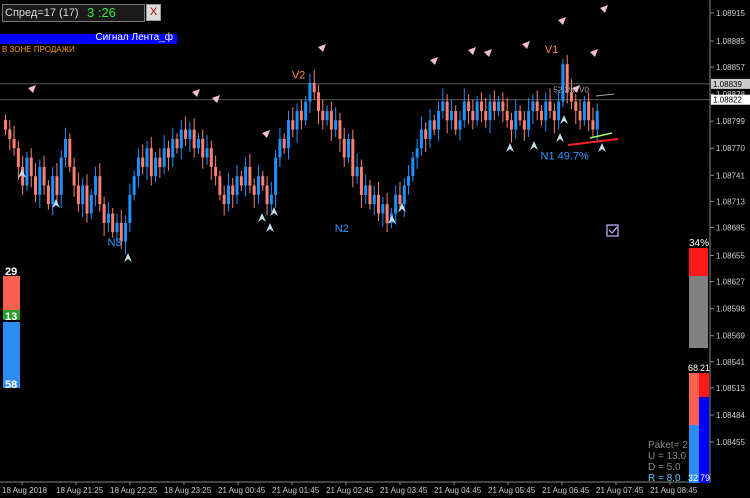 The height and width of the screenshot is (498, 750). What do you see at coordinates (565, 156) in the screenshot?
I see `annotation-label: N1 49.7%` at bounding box center [565, 156].